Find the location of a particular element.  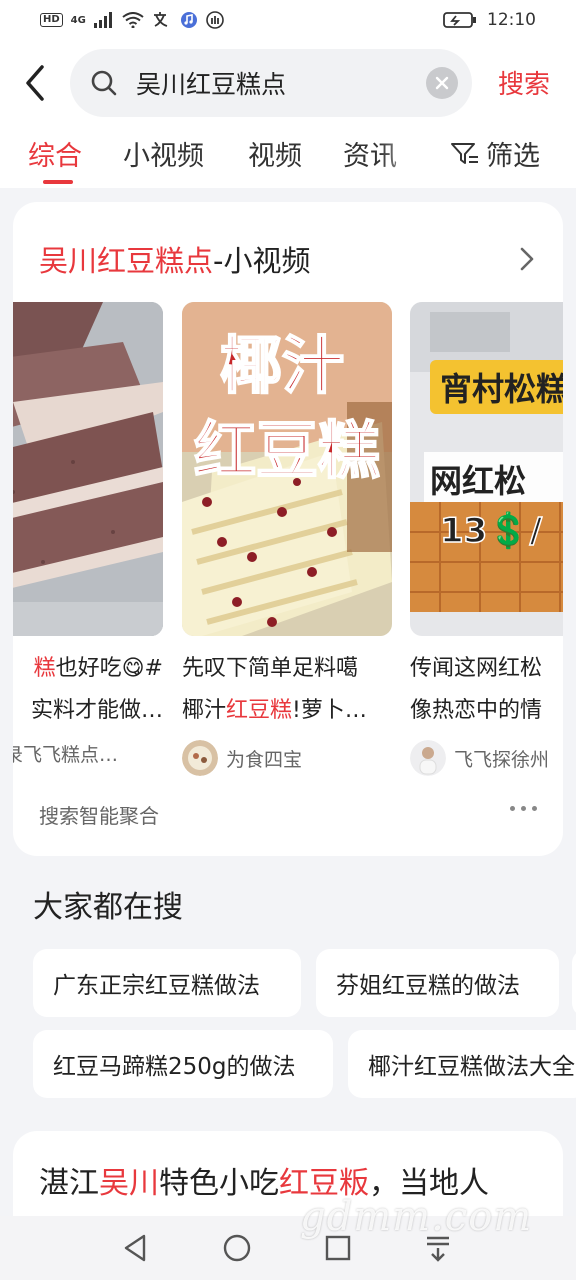

translate-icon is located at coordinates (160, 19).